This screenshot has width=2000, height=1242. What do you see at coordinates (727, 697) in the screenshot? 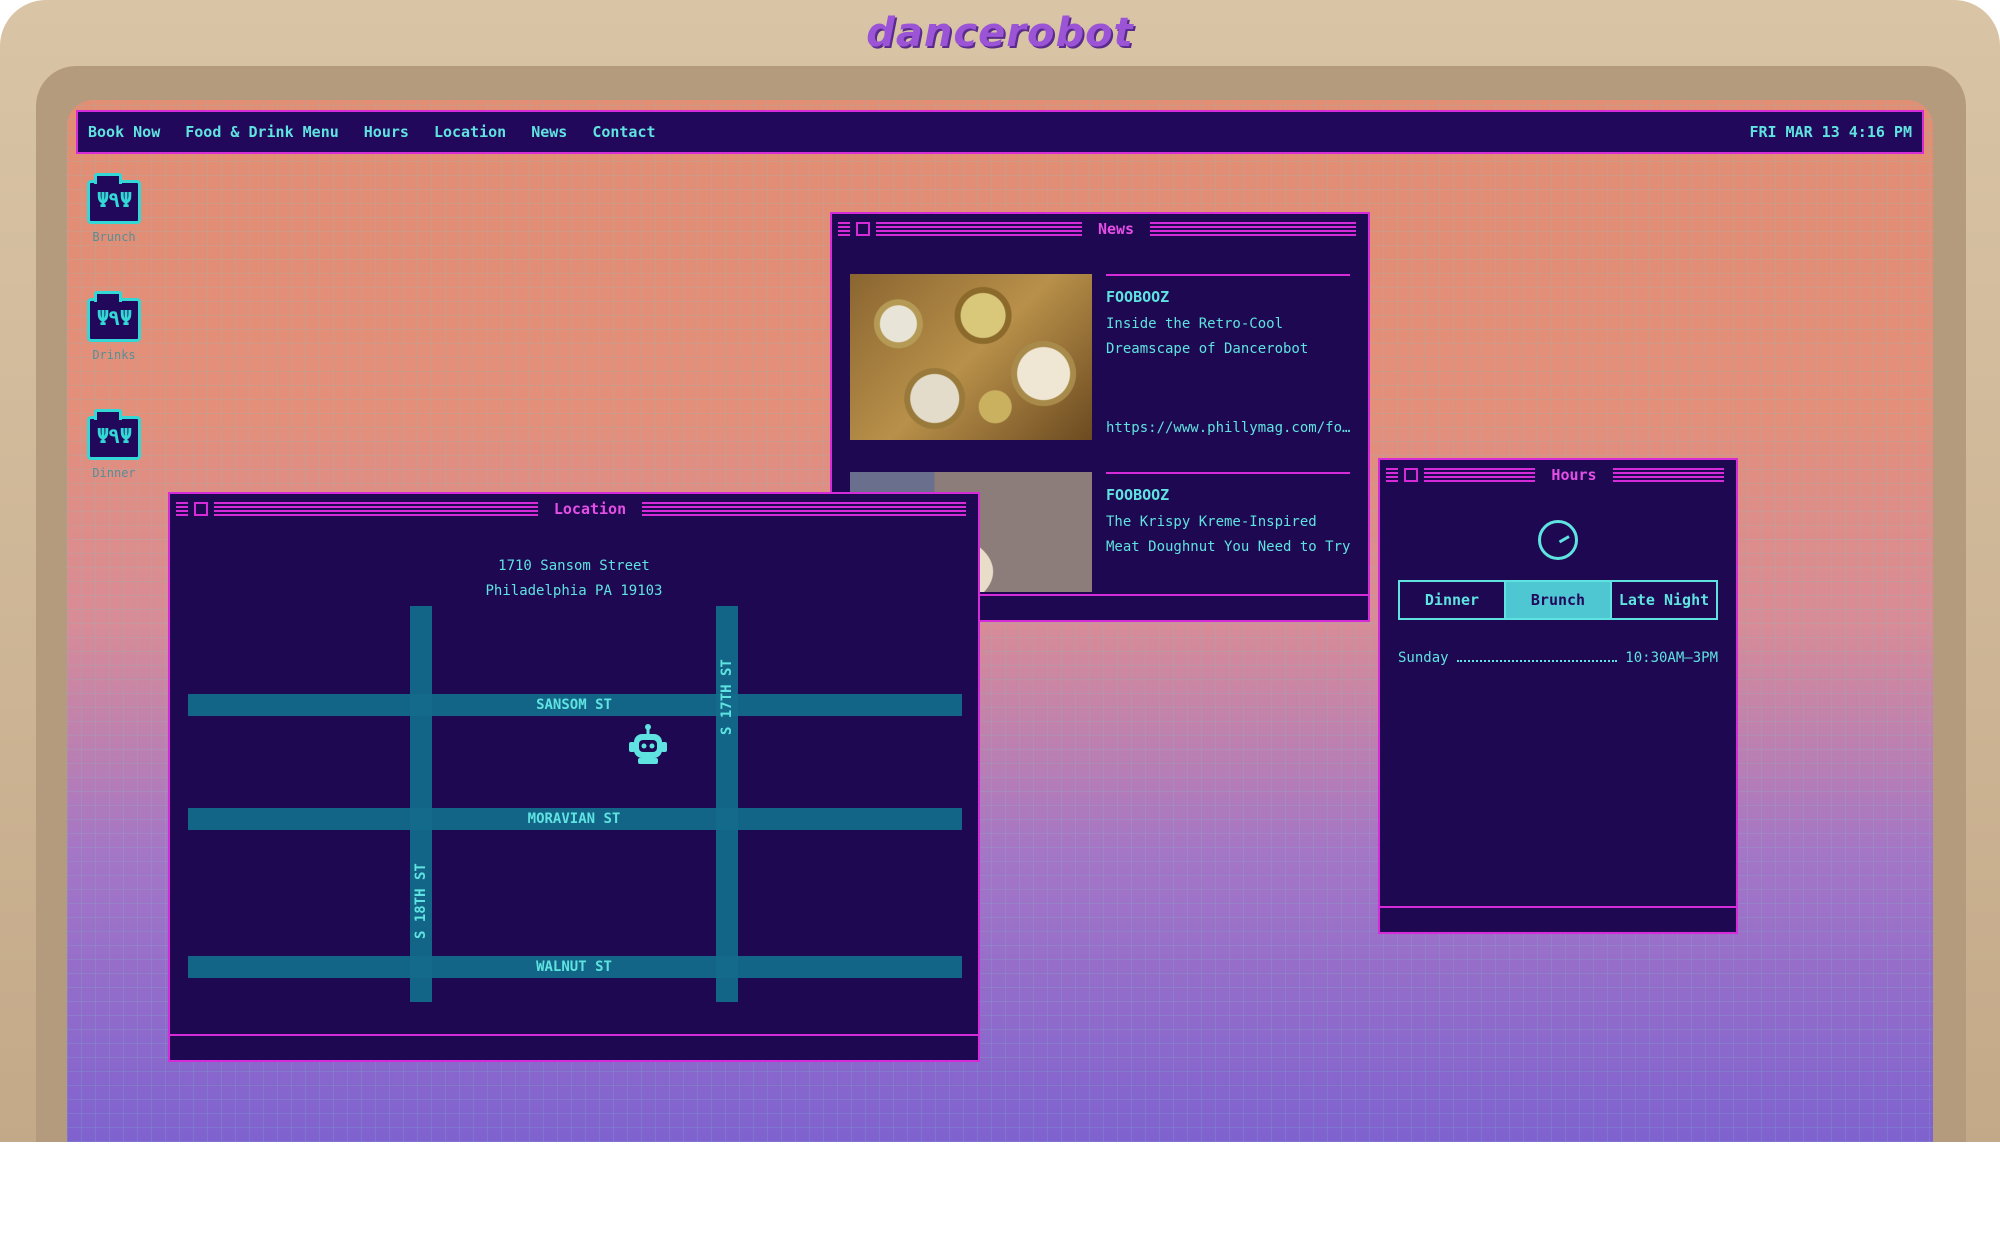
I see `street-label-s17th: S 17TH ST` at bounding box center [727, 697].